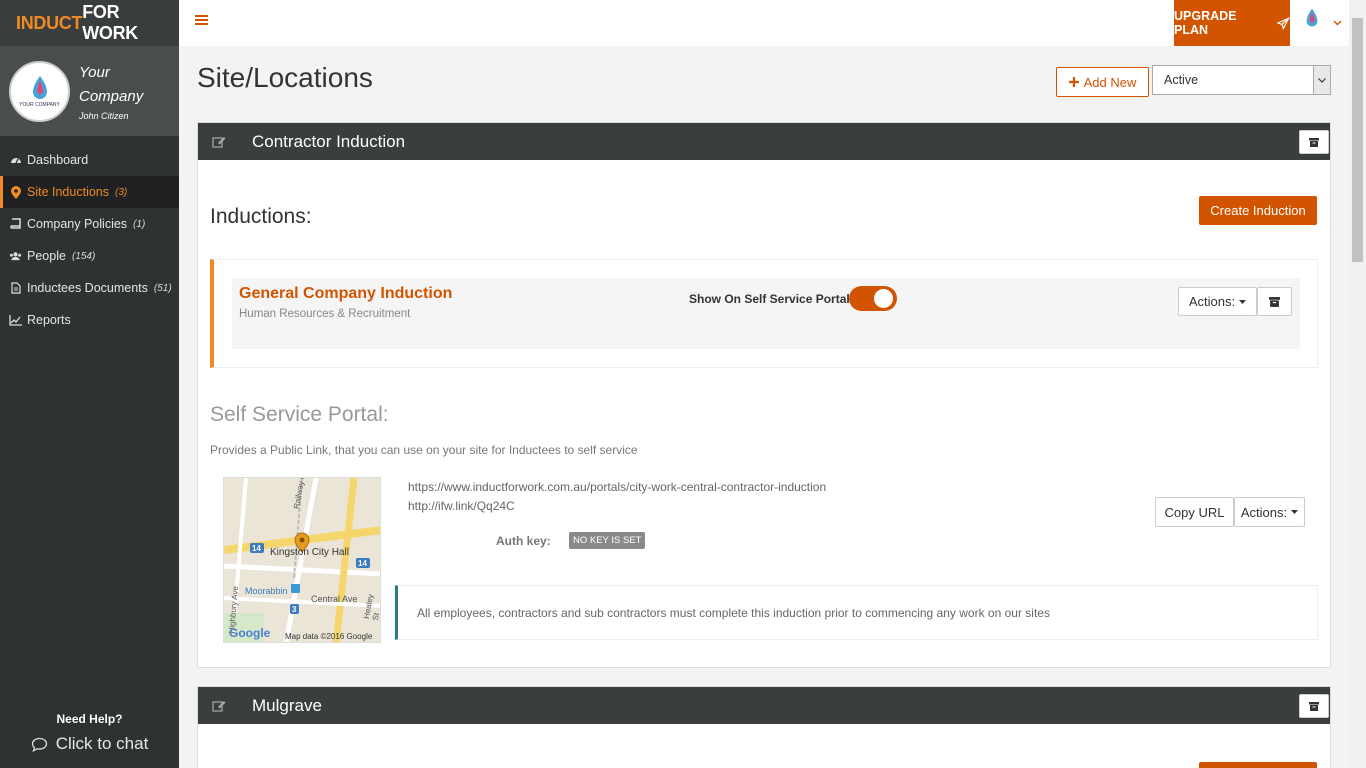 The width and height of the screenshot is (1366, 768). Describe the element at coordinates (89, 733) in the screenshot. I see `help-section: Need Help? Click to chat` at that location.